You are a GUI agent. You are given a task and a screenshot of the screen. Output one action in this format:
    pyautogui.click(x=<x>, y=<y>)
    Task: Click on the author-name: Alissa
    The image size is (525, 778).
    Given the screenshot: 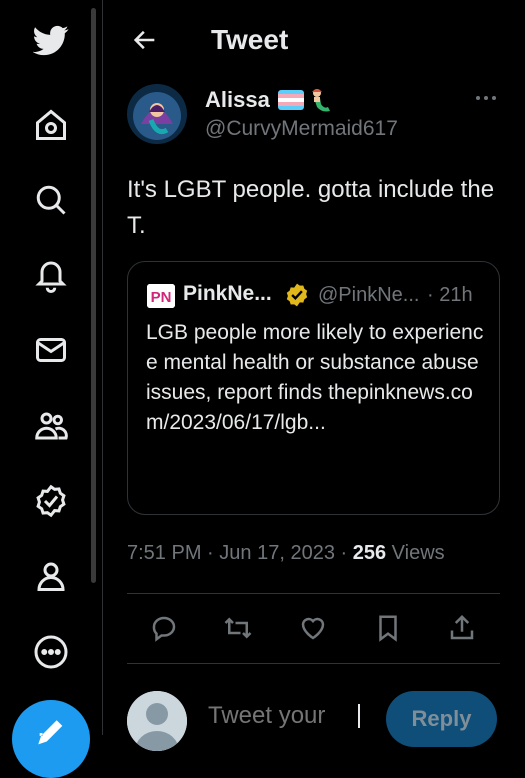 What is the action you would take?
    pyautogui.click(x=268, y=100)
    